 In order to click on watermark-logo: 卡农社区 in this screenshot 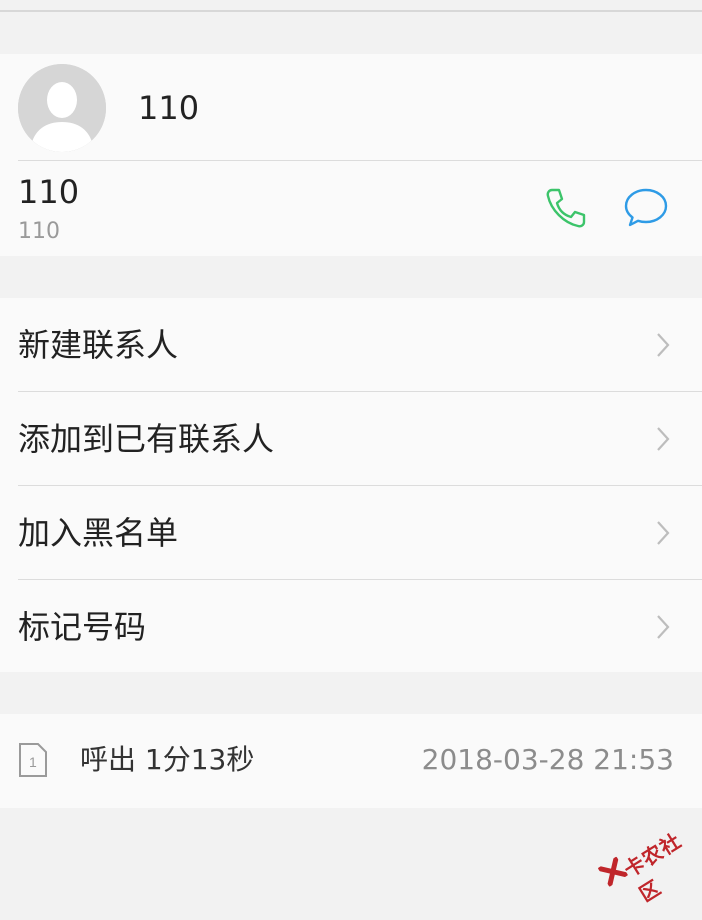, I will do `click(646, 858)`.